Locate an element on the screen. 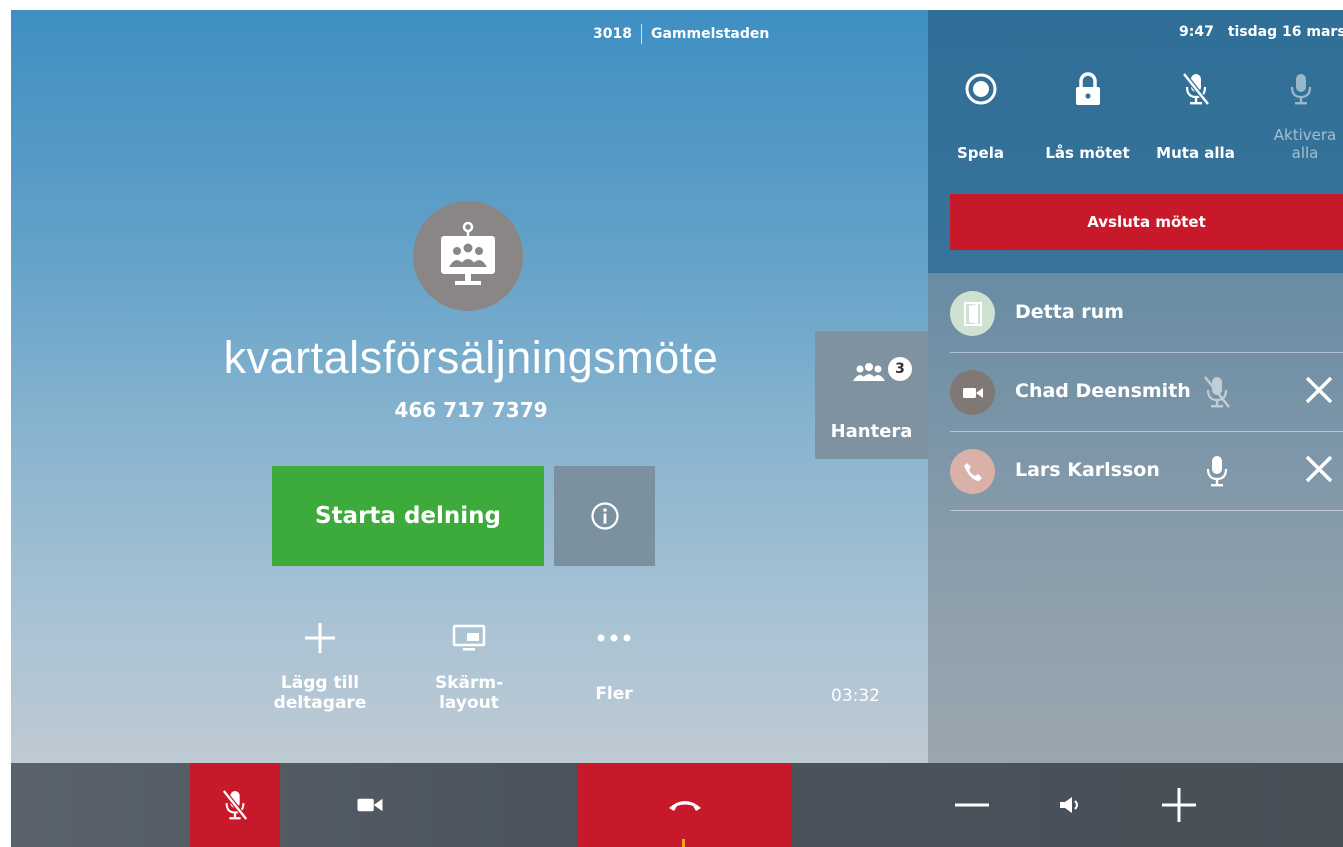 This screenshot has height=847, width=1343. room-avatar is located at coordinates (972, 313).